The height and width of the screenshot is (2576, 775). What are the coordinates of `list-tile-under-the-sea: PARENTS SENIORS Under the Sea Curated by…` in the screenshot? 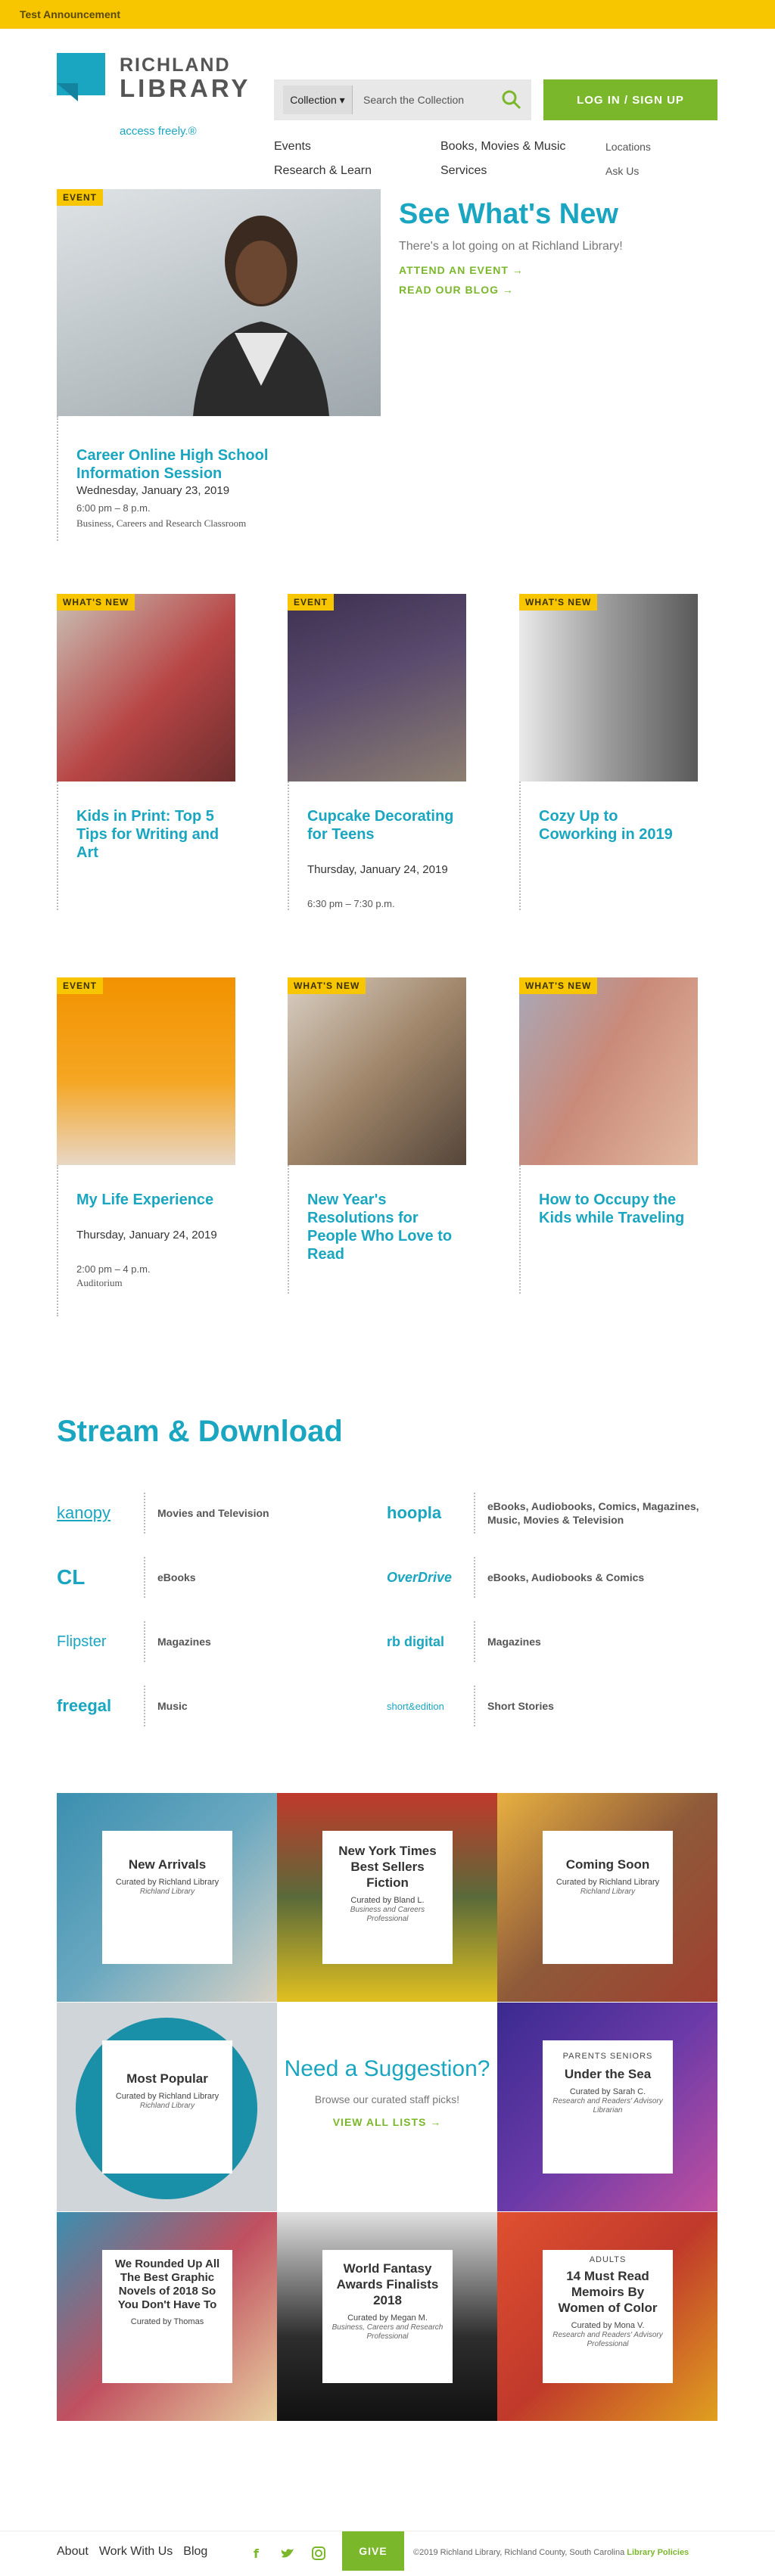 It's located at (607, 2107).